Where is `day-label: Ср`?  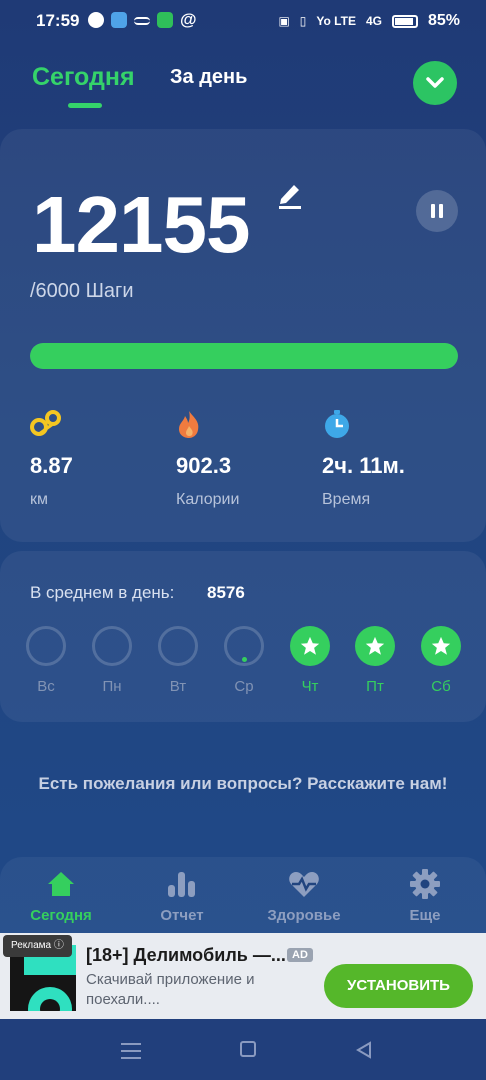
day-label: Ср is located at coordinates (244, 686).